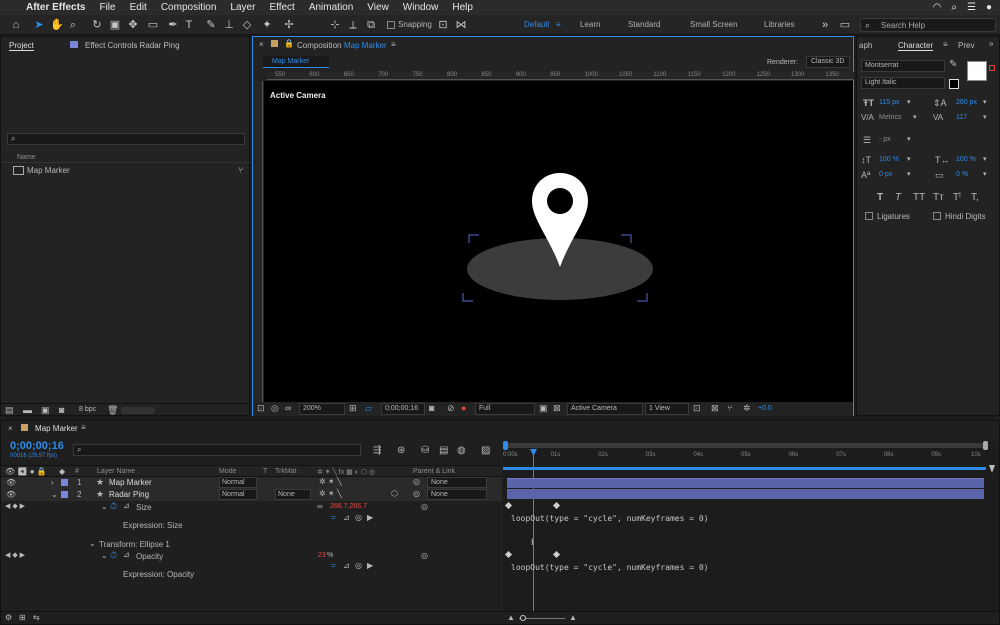 The height and width of the screenshot is (625, 1000). What do you see at coordinates (22, 617) in the screenshot?
I see `modes-pane-icon: ⊞` at bounding box center [22, 617].